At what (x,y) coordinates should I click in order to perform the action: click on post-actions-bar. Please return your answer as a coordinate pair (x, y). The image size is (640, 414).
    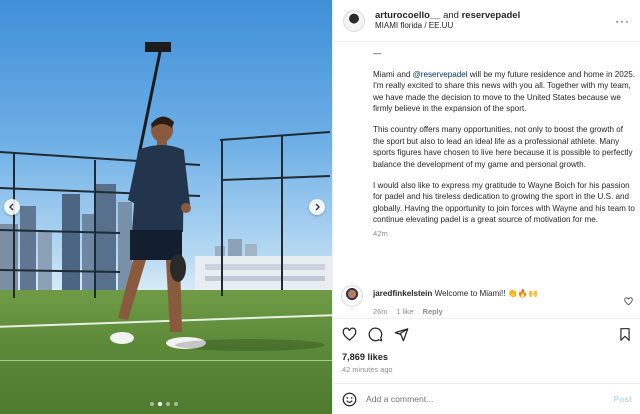
    Looking at the image, I should click on (486, 334).